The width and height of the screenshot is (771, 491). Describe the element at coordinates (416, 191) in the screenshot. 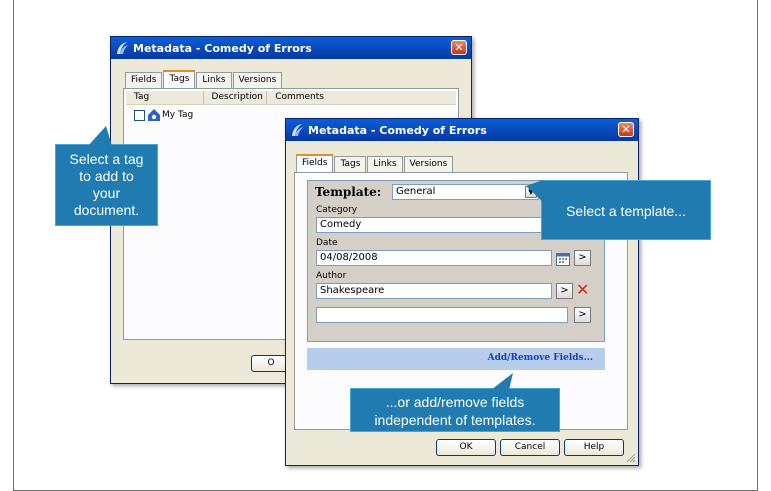

I see `template-select-value: General` at that location.